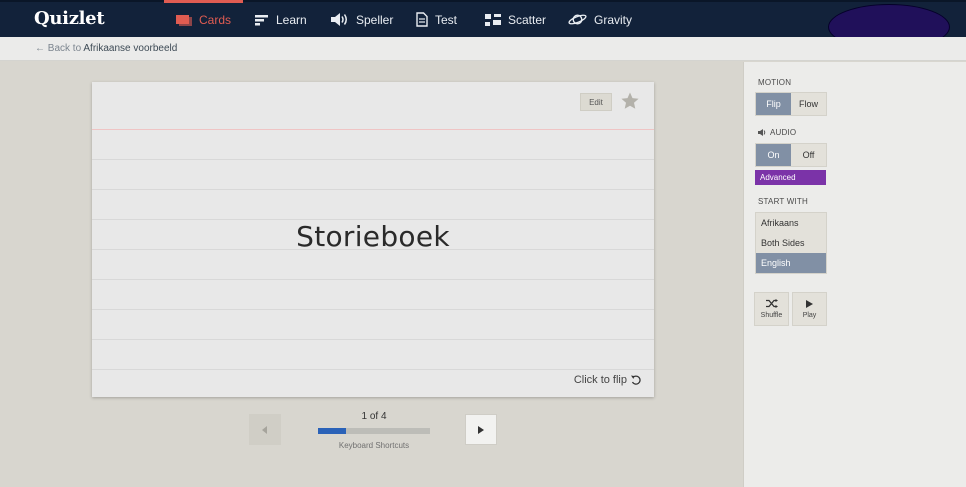  What do you see at coordinates (332, 431) in the screenshot?
I see `progress-fill` at bounding box center [332, 431].